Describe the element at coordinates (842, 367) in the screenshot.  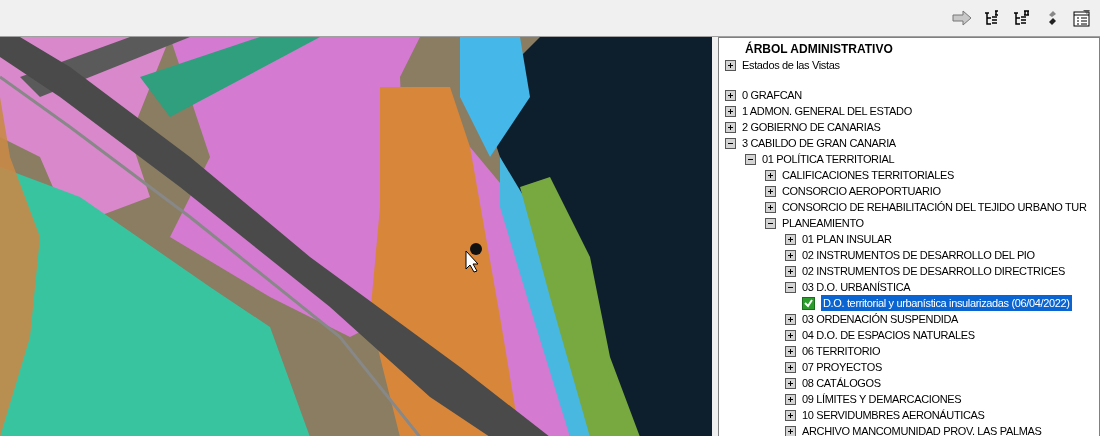
I see `tree-item: 07 PROYECTOS` at that location.